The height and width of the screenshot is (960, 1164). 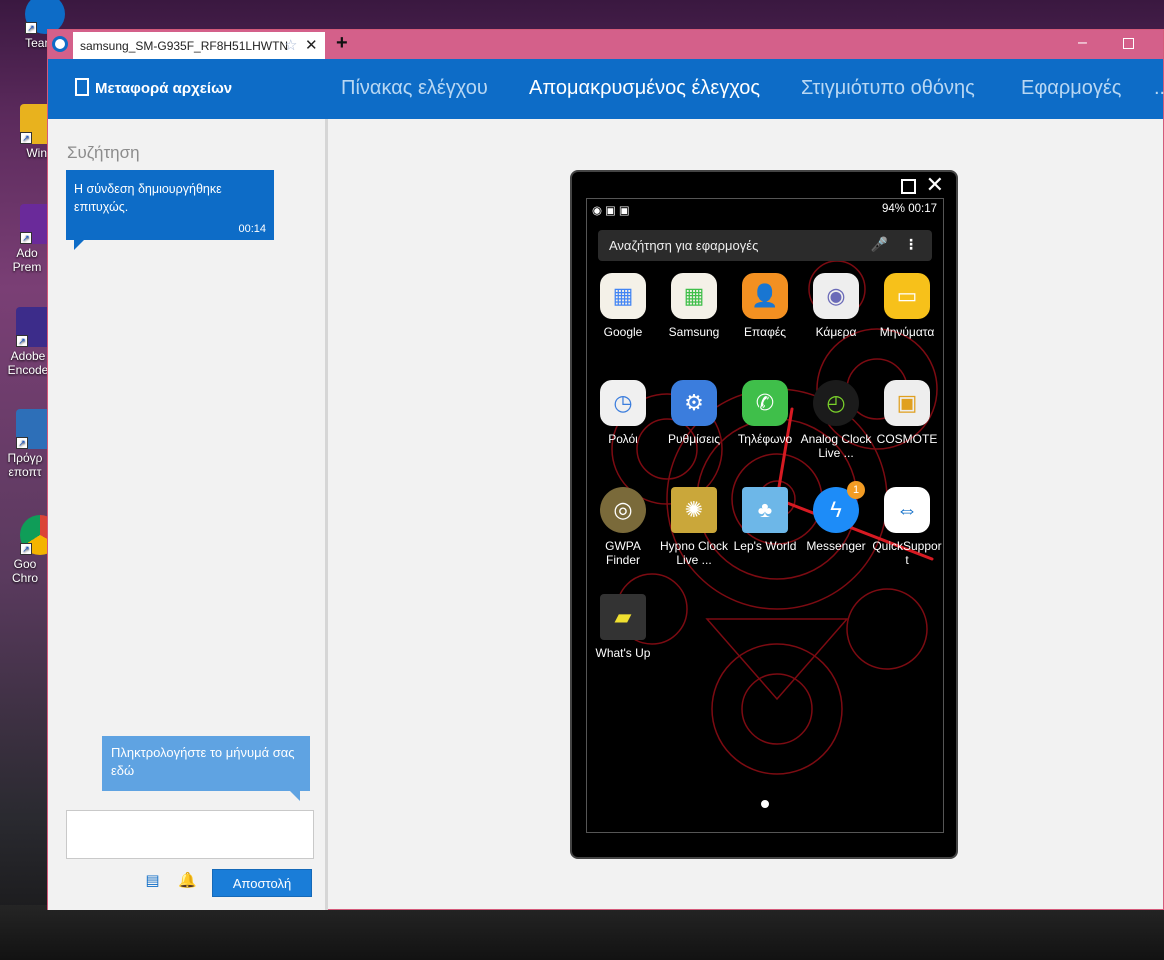 What do you see at coordinates (836, 403) in the screenshot?
I see `analog-clock-icon: ◴` at bounding box center [836, 403].